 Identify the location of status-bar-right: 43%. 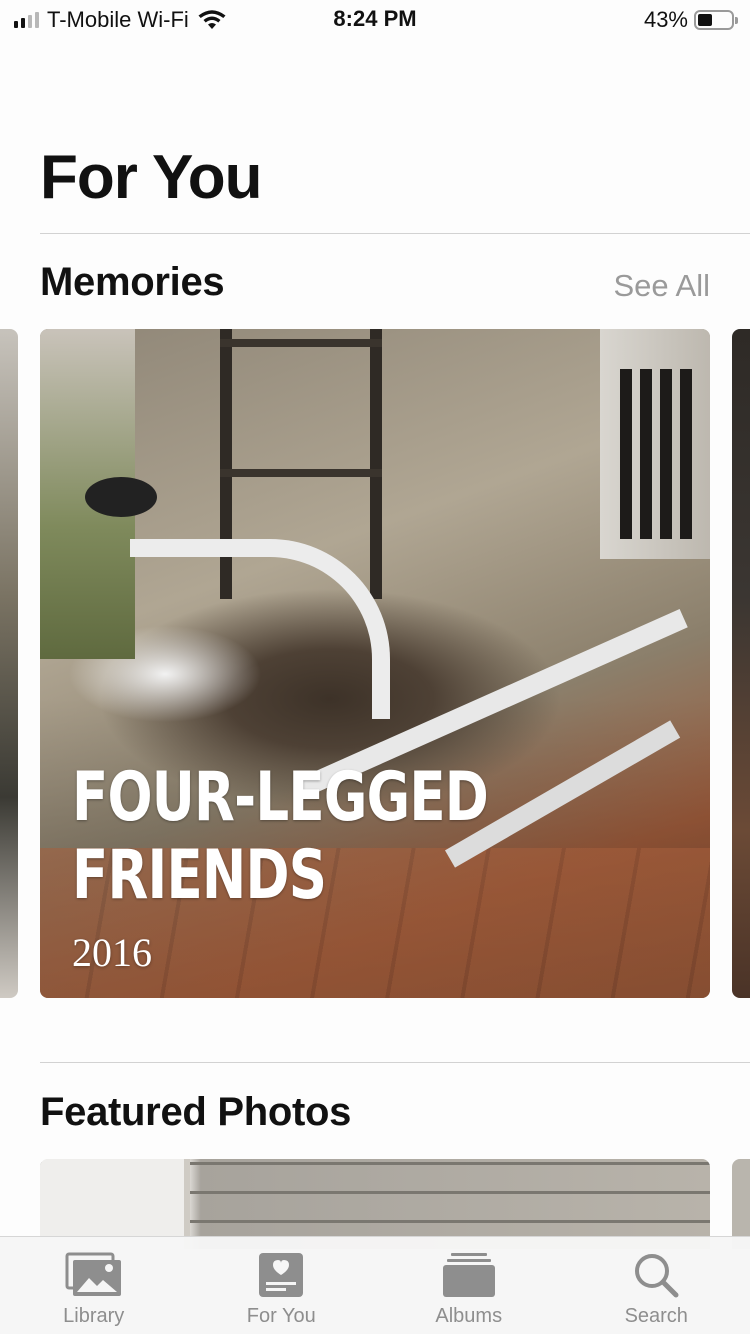
(690, 20).